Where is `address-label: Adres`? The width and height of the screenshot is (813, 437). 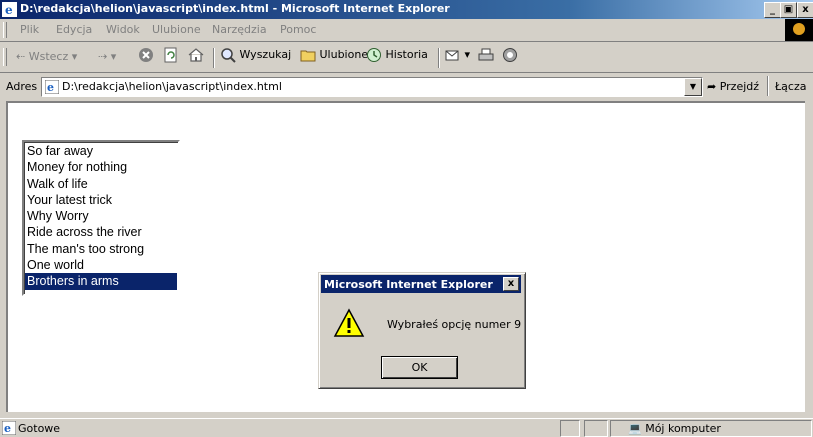
address-label: Adres is located at coordinates (22, 86).